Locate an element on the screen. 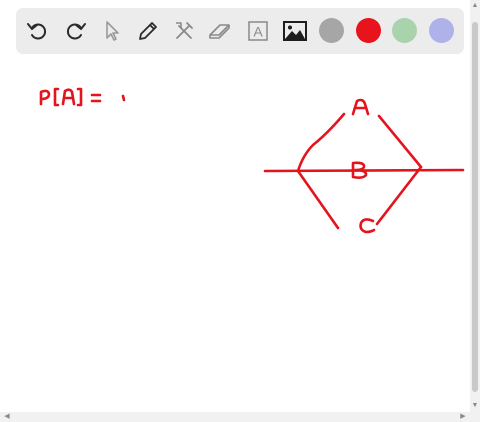 This screenshot has width=480, height=422. right-lower-branch is located at coordinates (399, 195).